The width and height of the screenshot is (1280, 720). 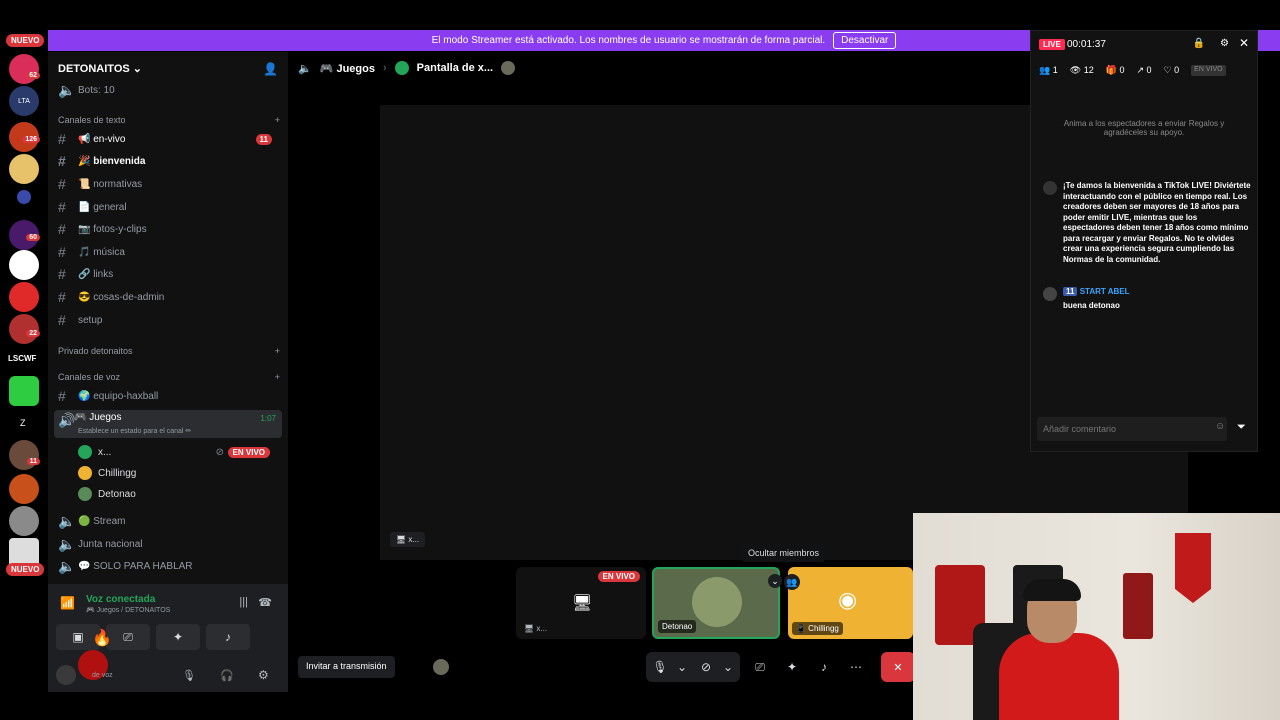 I want to click on voice-channel-stream: 🔈 🟢 Stream, so click(x=170, y=521).